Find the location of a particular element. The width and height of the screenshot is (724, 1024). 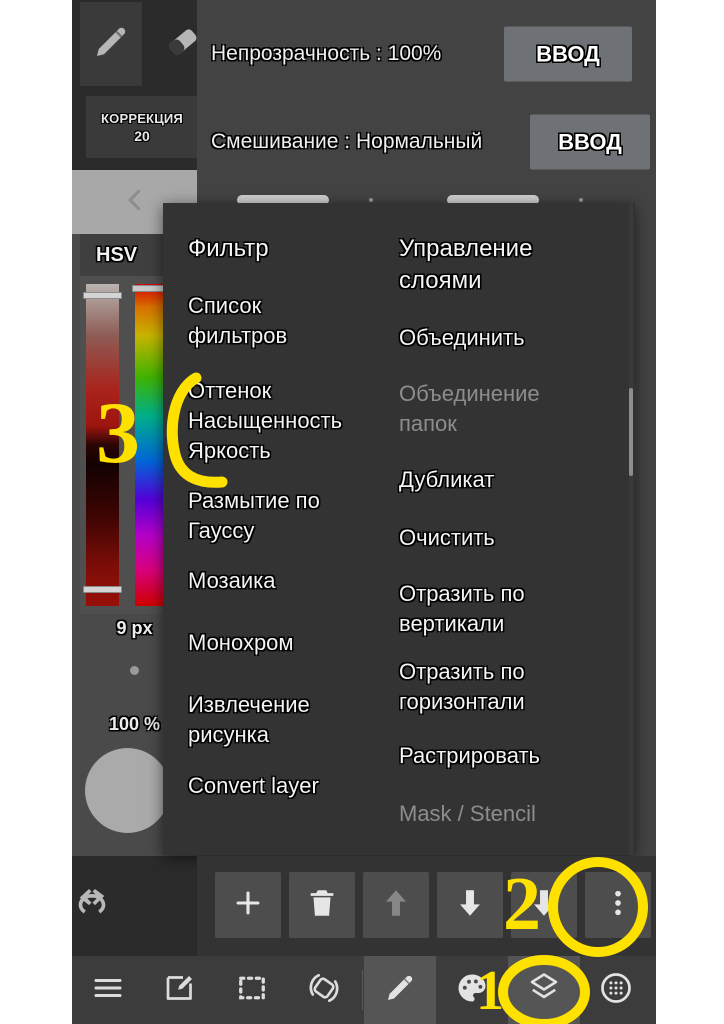

kebab-menu-icon is located at coordinates (618, 905).